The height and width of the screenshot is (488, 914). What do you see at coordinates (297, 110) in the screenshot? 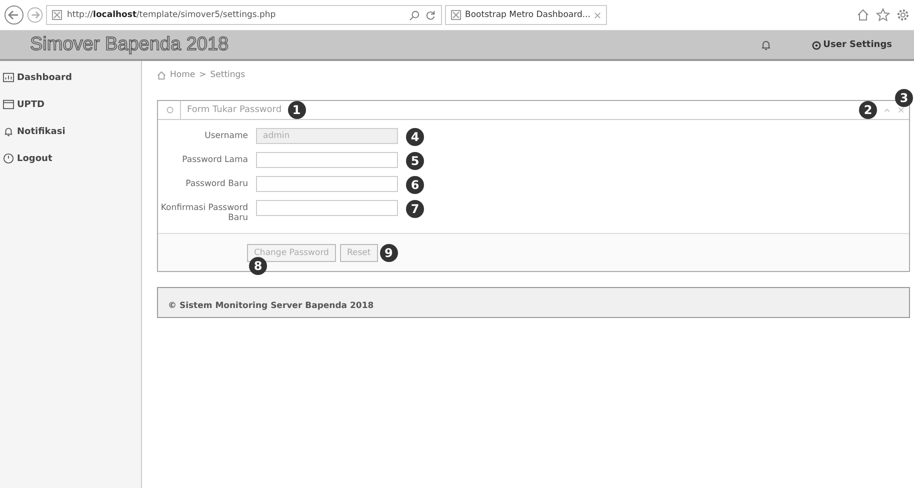
I see `annotation-marker: 1` at bounding box center [297, 110].